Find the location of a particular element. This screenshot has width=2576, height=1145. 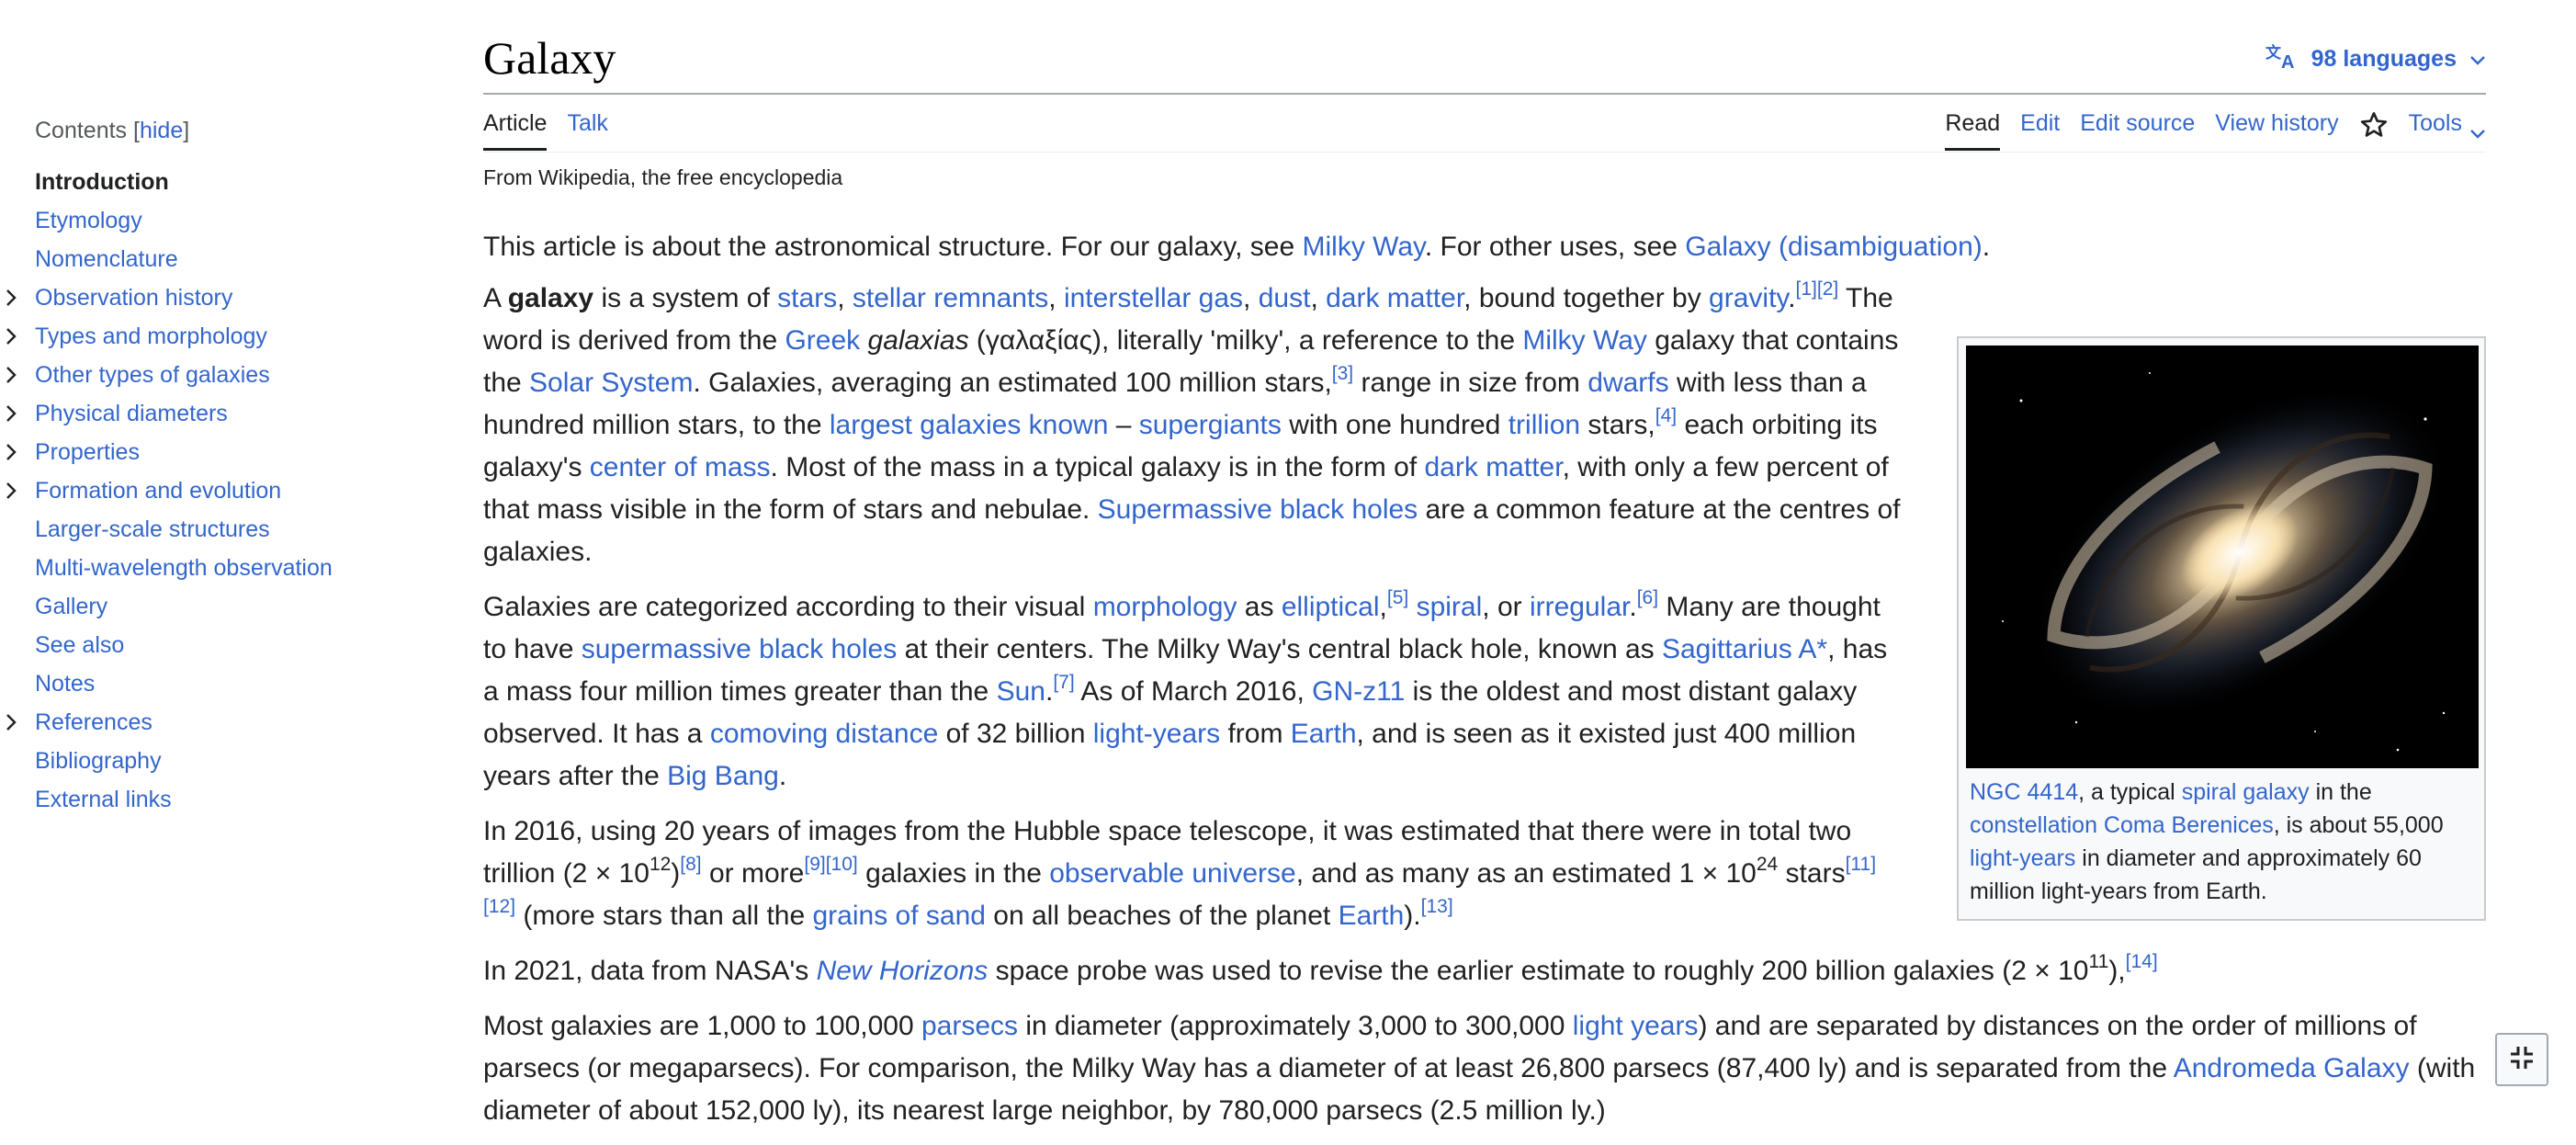

toc-item: Formation and evolution is located at coordinates (222, 491).